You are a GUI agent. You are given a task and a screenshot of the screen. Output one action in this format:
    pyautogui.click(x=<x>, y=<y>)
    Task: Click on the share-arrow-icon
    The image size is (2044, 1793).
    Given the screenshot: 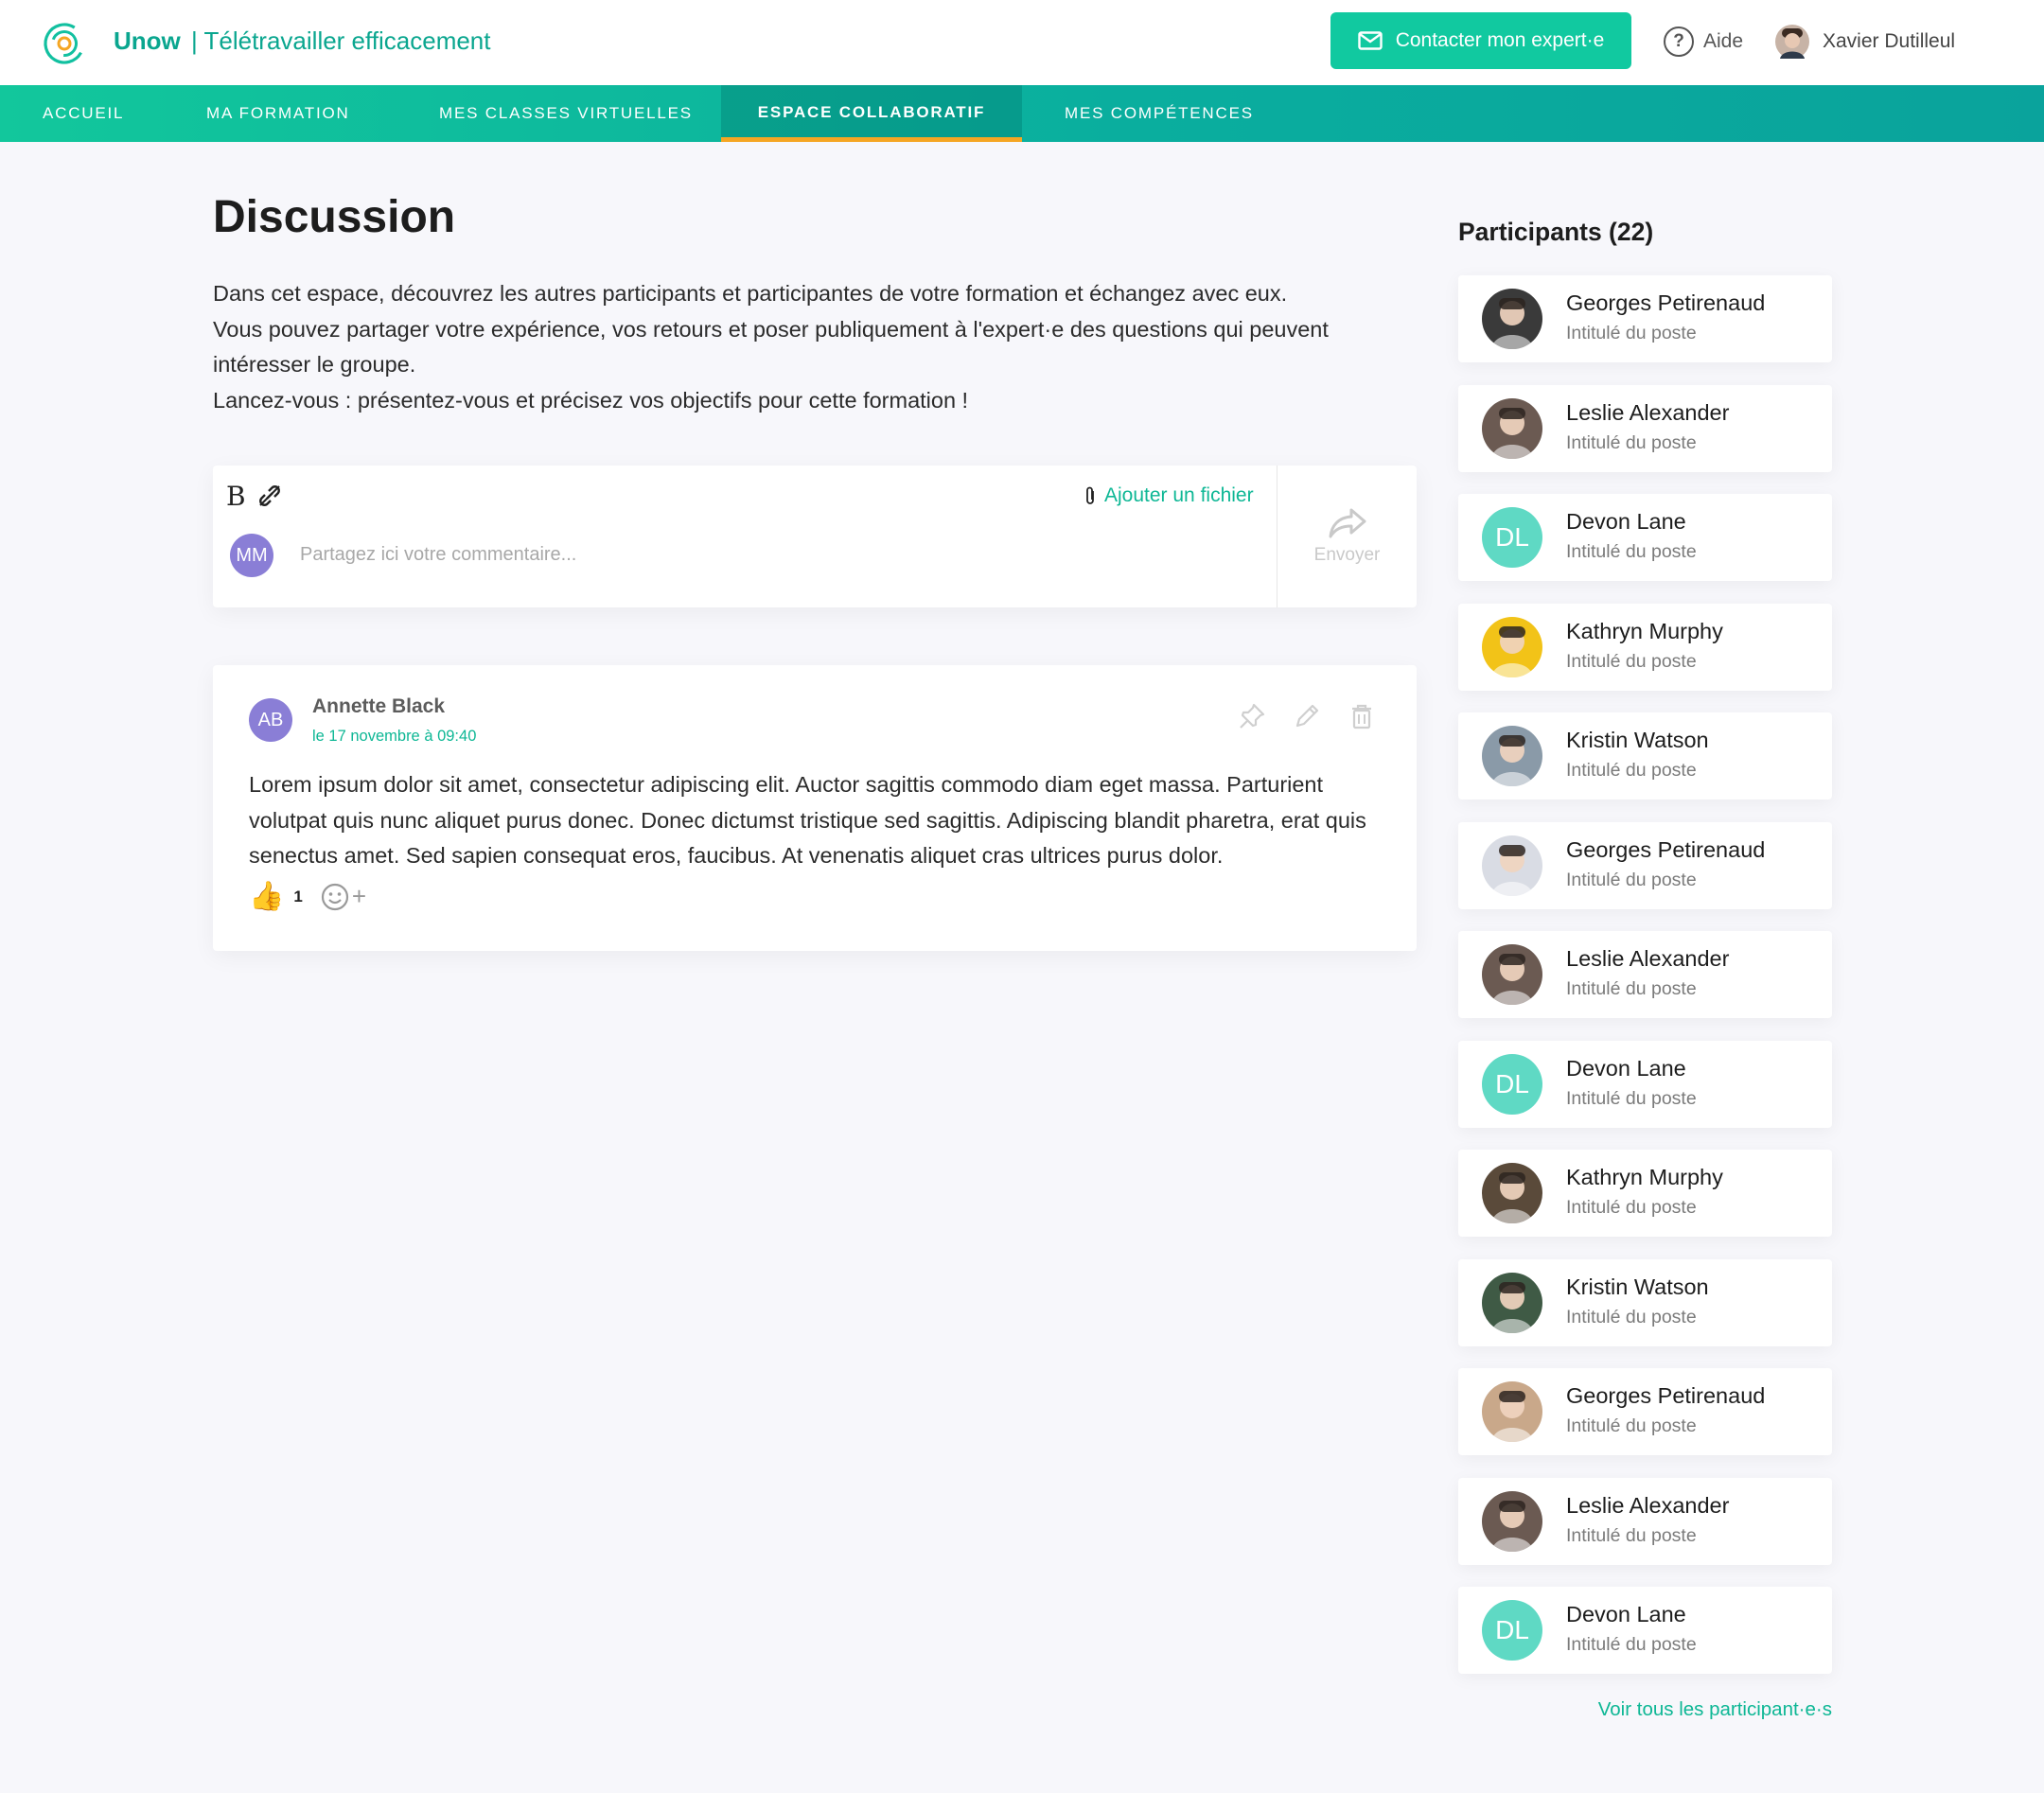 What is the action you would take?
    pyautogui.click(x=1347, y=523)
    